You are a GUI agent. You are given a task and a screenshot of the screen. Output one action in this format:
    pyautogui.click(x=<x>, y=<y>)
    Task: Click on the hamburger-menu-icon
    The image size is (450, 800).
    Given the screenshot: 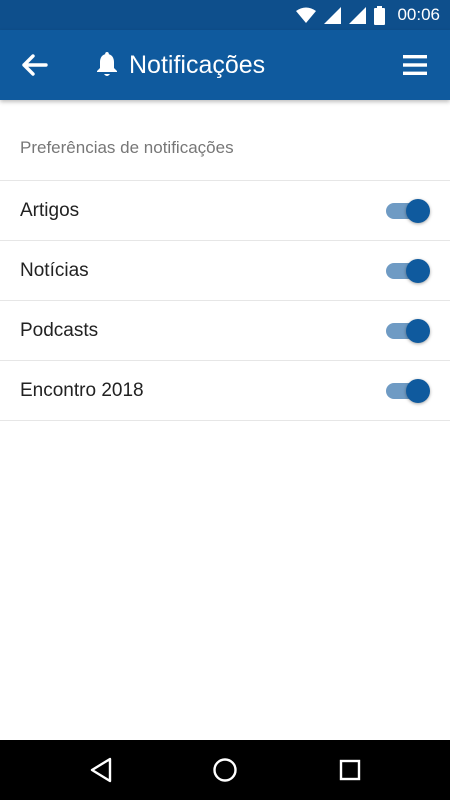 What is the action you would take?
    pyautogui.click(x=415, y=65)
    